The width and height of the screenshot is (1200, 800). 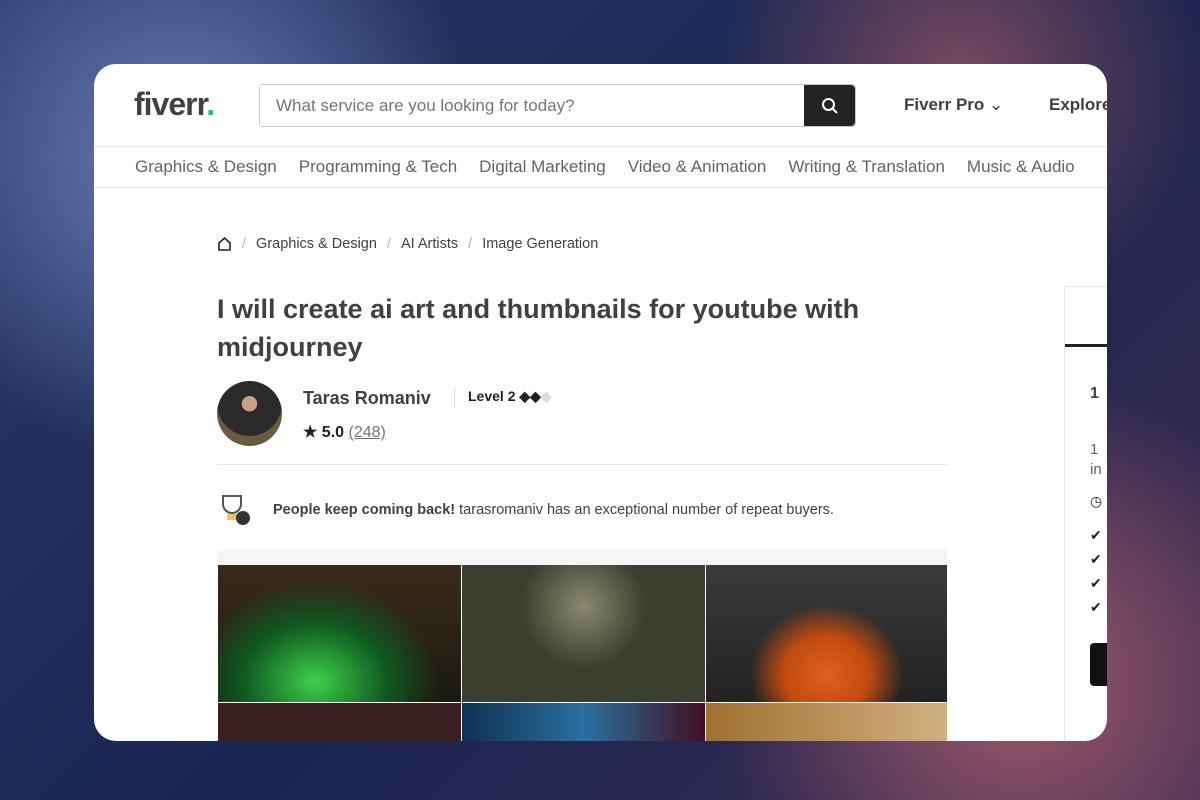 I want to click on category-video: Video & Animation, so click(x=697, y=167).